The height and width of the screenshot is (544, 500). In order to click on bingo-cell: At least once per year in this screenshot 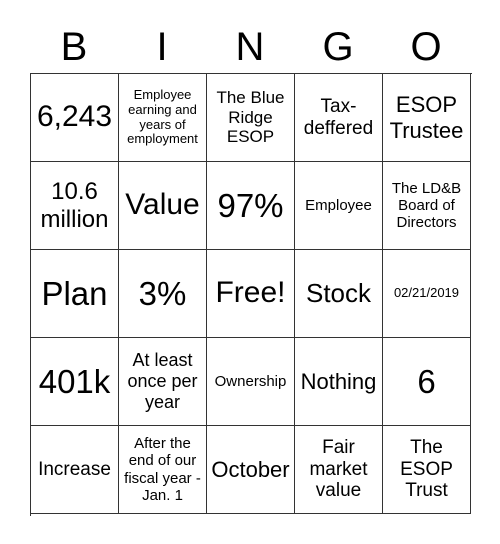, I will do `click(163, 382)`.